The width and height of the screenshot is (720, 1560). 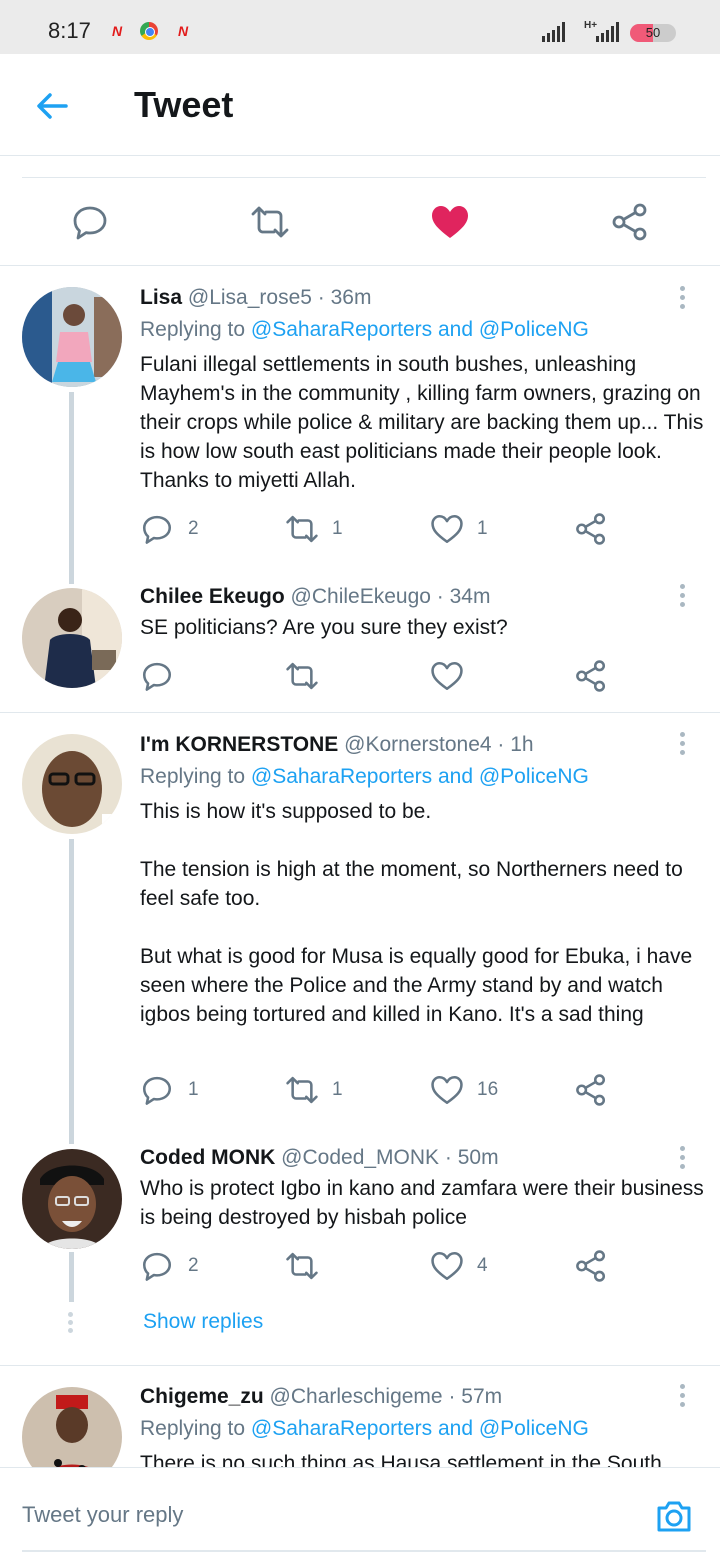 What do you see at coordinates (249, 297) in the screenshot?
I see `author-handle: @Lisa_rose5` at bounding box center [249, 297].